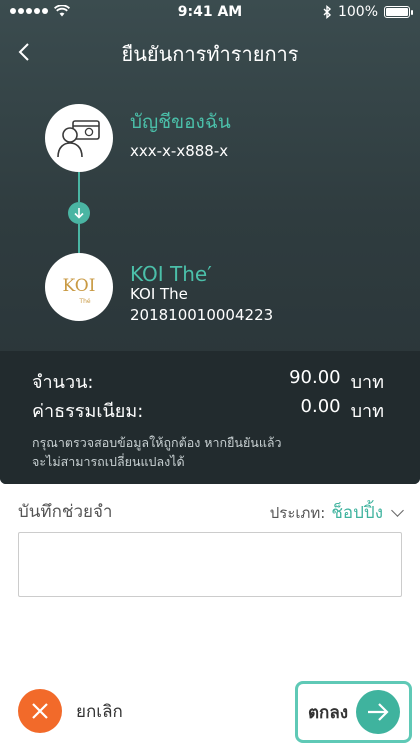 Image resolution: width=420 pixels, height=748 pixels. I want to click on amount-value-group: 90.00 บาท, so click(336, 381).